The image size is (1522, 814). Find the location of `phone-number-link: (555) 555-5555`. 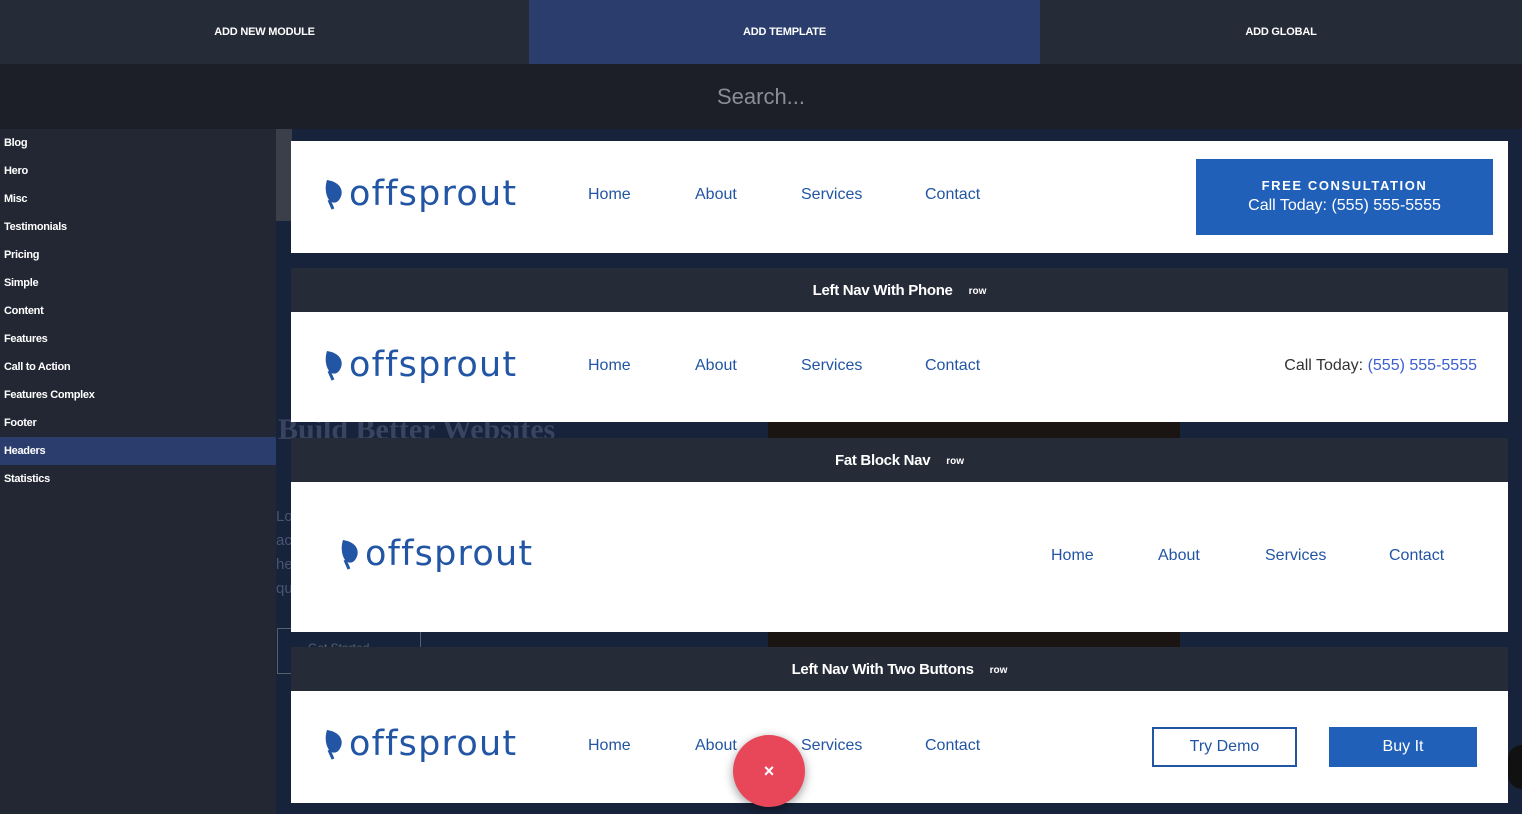

phone-number-link: (555) 555-5555 is located at coordinates (1422, 365).